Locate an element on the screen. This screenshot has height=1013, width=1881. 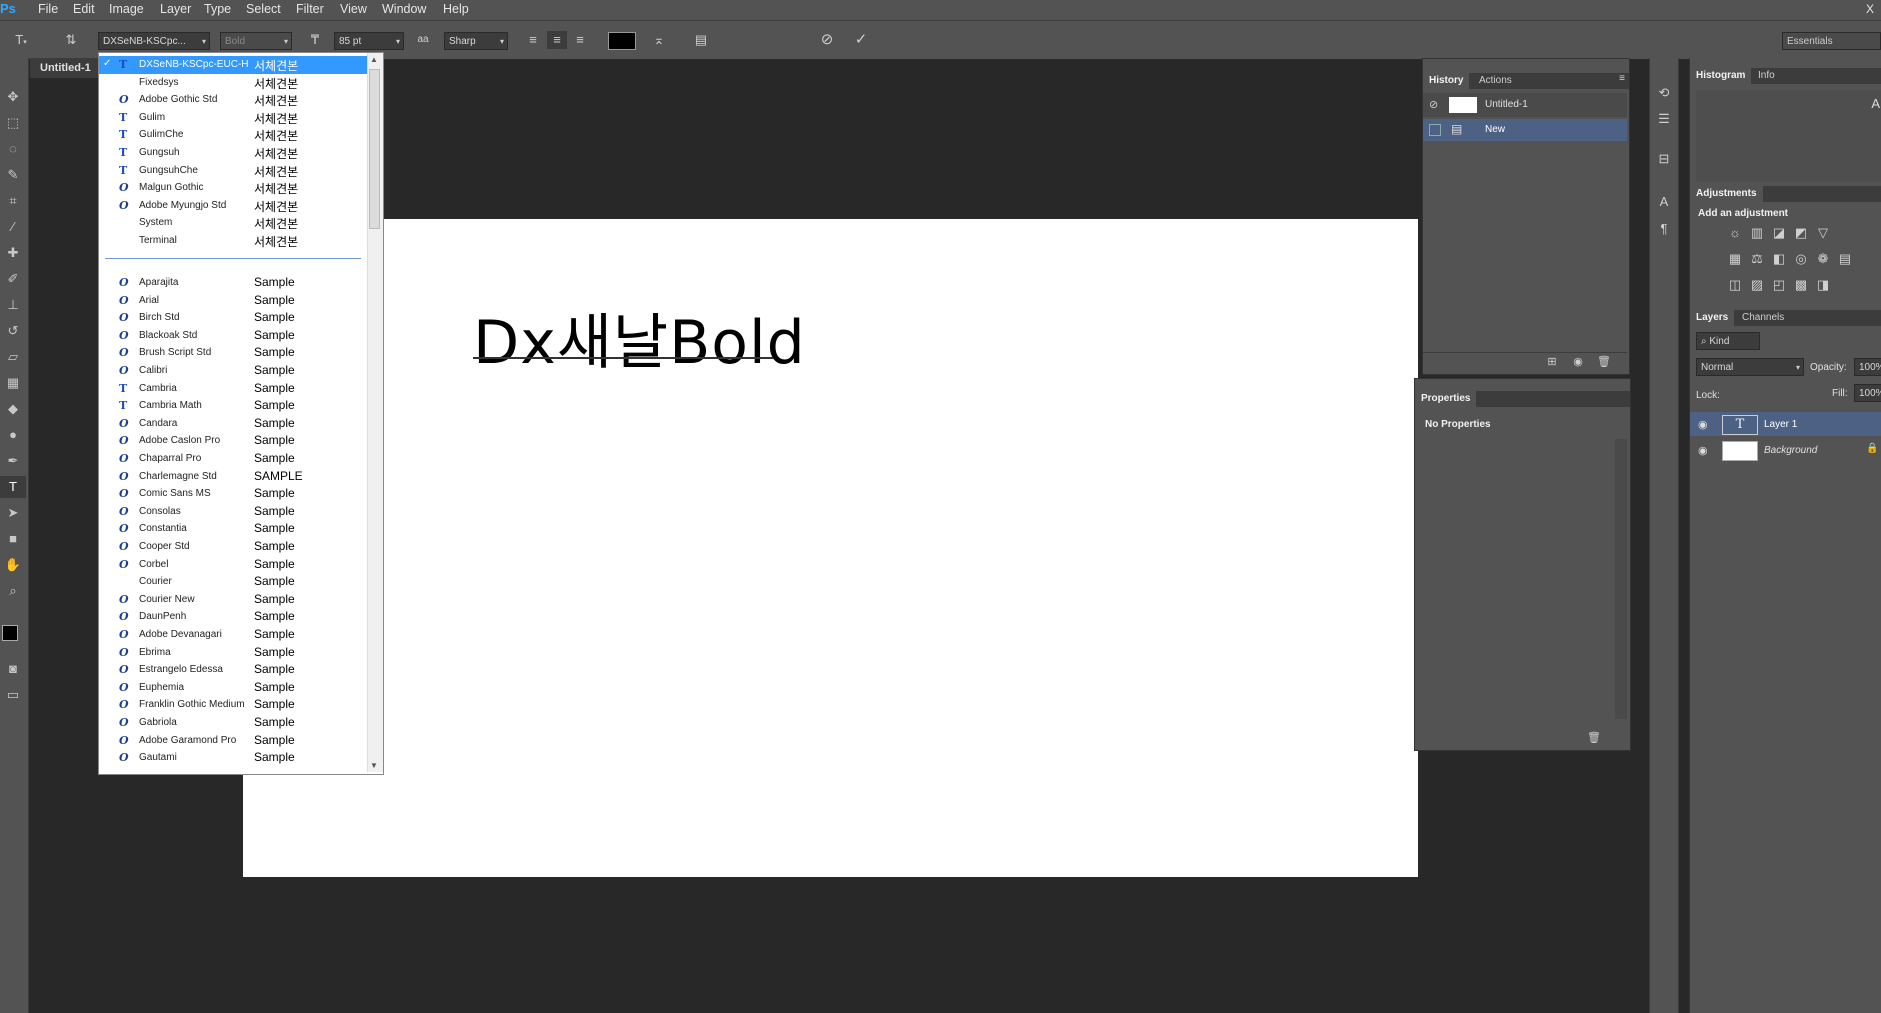
align-left-icon: ≡ is located at coordinates (533, 40).